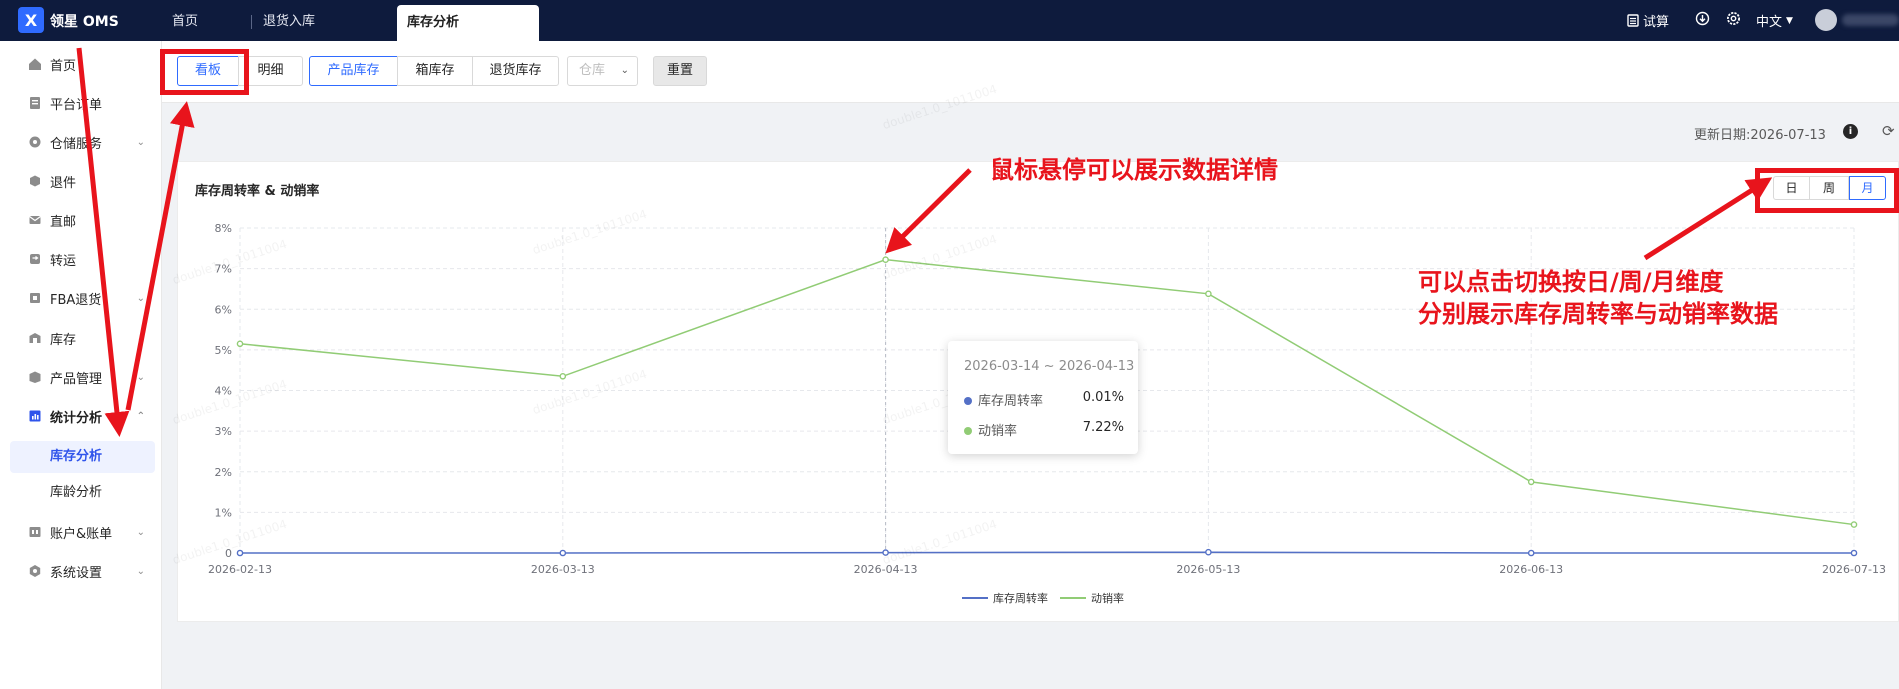 This screenshot has height=689, width=1899. What do you see at coordinates (35, 416) in the screenshot?
I see `stats-icon` at bounding box center [35, 416].